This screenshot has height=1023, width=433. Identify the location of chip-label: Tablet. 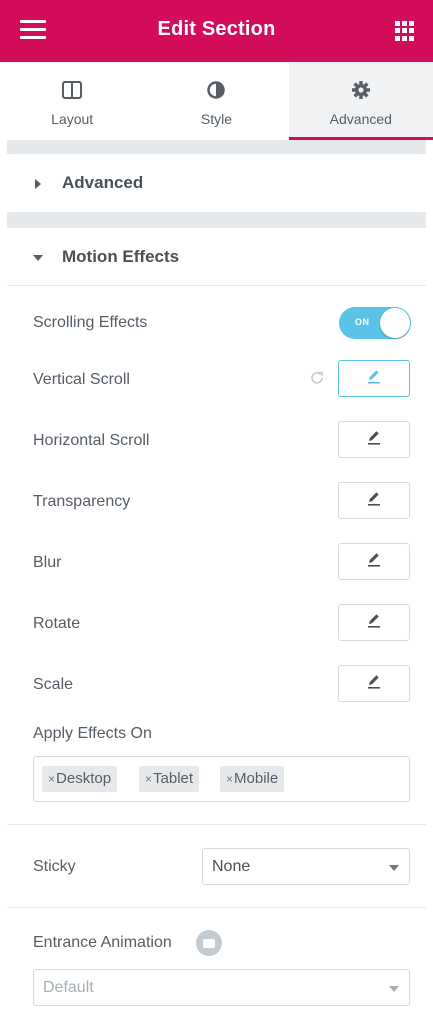
(173, 778).